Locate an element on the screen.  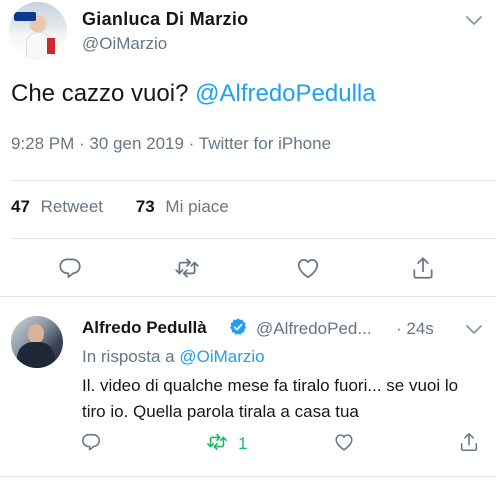
mention-link: @AlfredoPedulla is located at coordinates (285, 93).